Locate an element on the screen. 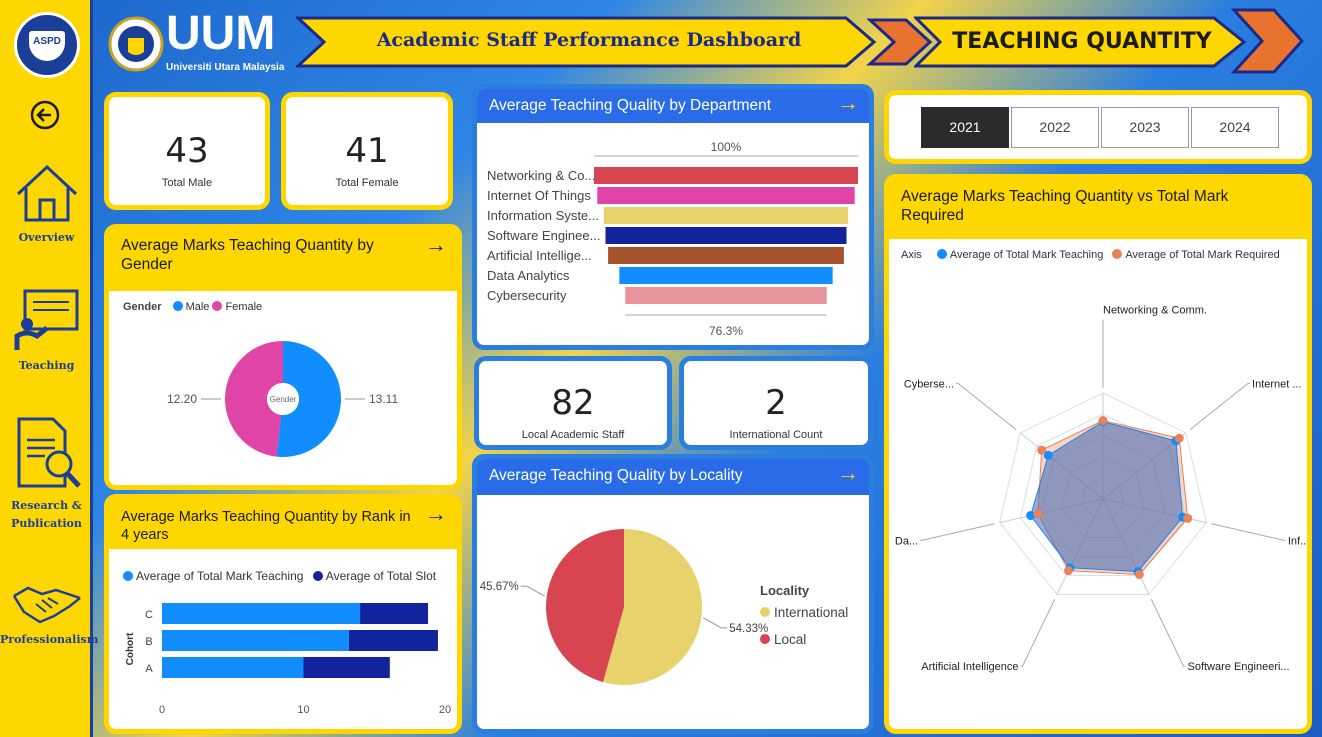  kpi-value: 82 is located at coordinates (573, 403).